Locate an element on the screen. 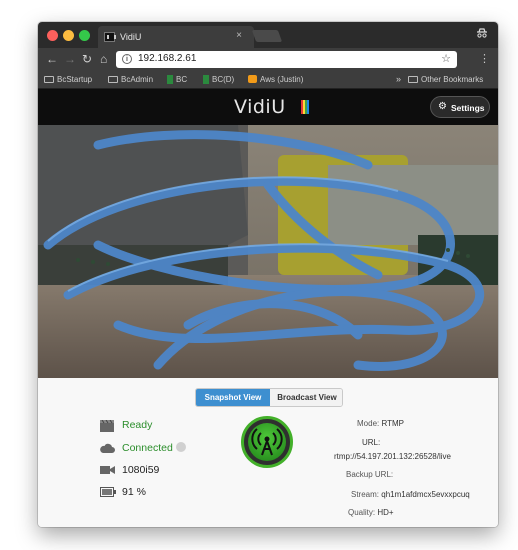  tab-title: VidiU is located at coordinates (131, 37).